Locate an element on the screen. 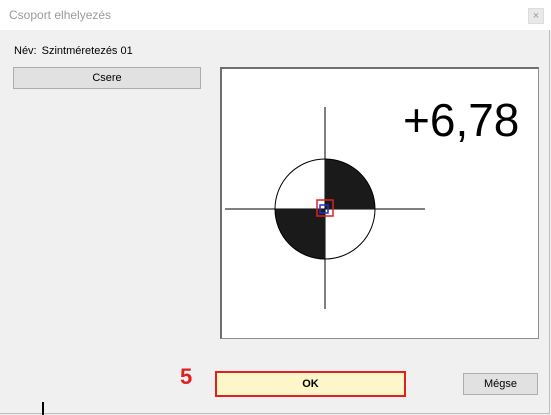 The height and width of the screenshot is (415, 551). elevation-text: +6,78 is located at coordinates (461, 120).